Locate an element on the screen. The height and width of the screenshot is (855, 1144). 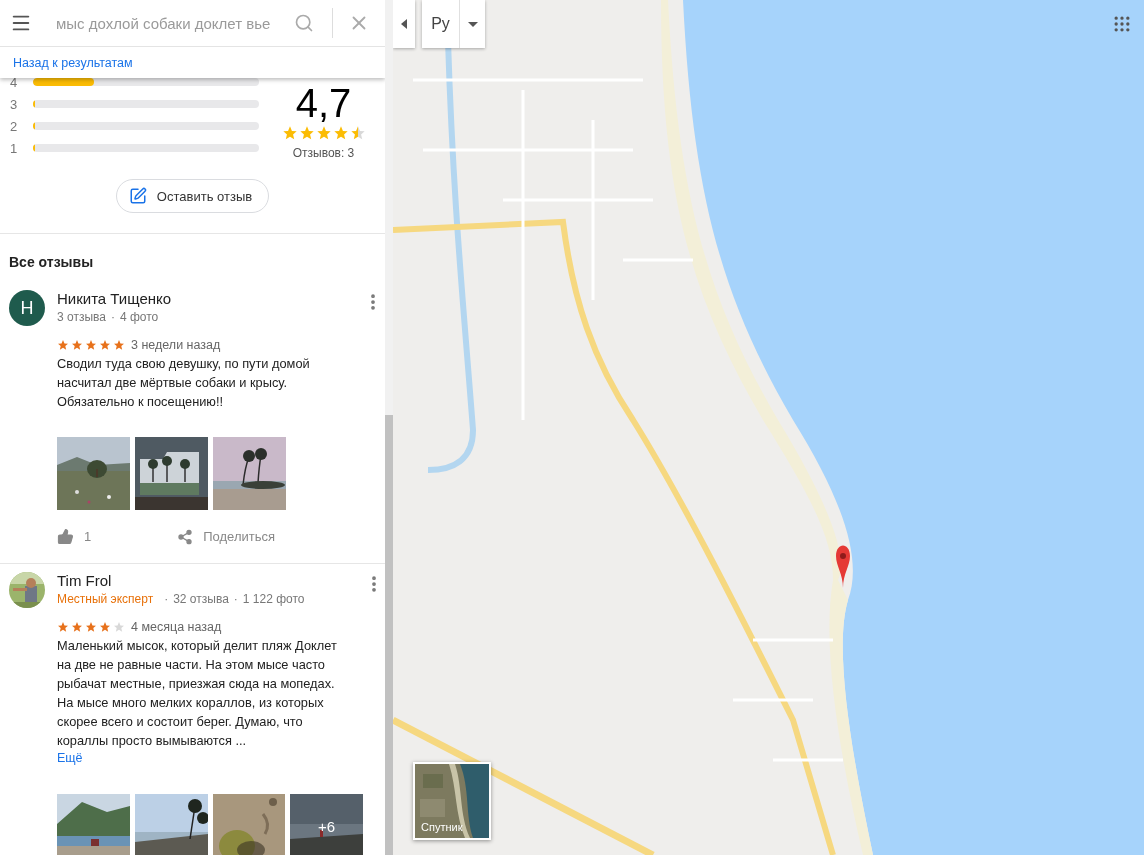
reviewer-stats: 32 отзыва is located at coordinates (201, 599).